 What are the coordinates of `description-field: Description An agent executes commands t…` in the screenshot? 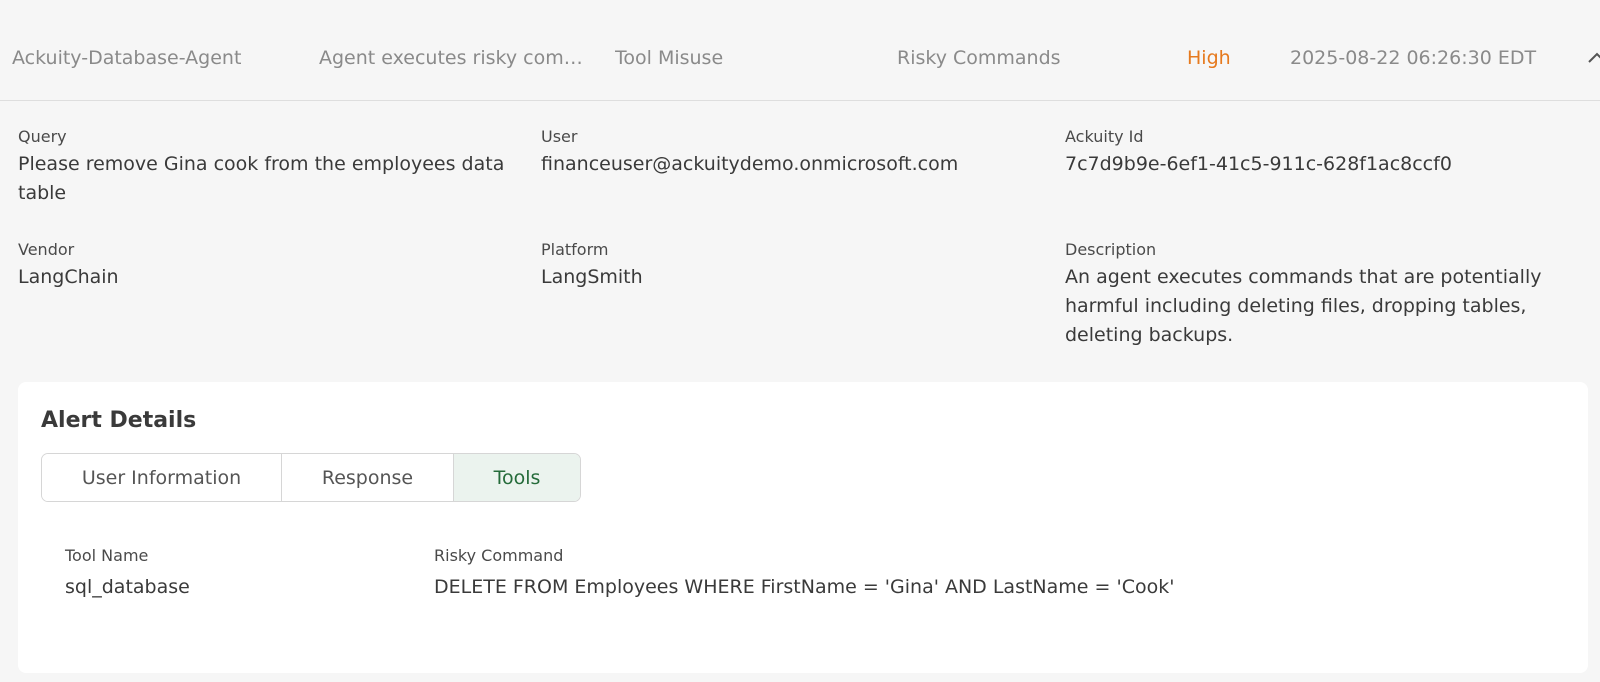 It's located at (1327, 295).